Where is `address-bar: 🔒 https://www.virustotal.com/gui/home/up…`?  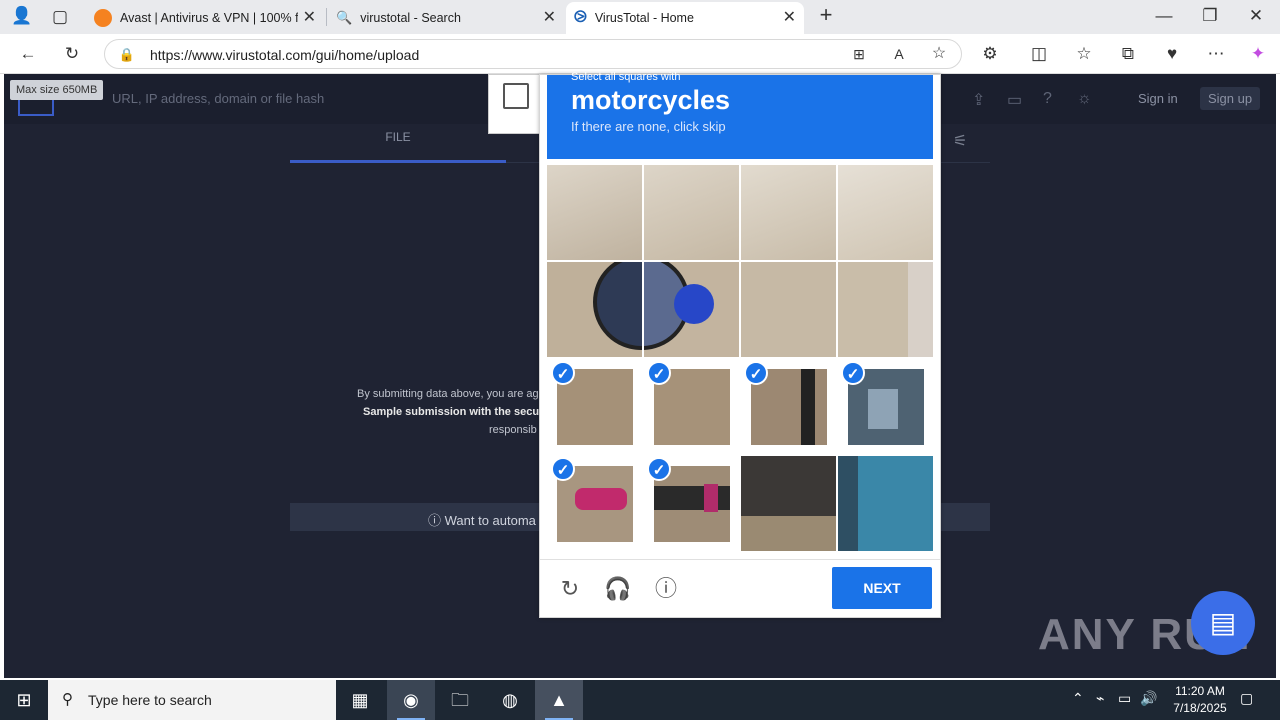 address-bar: 🔒 https://www.virustotal.com/gui/home/up… is located at coordinates (533, 54).